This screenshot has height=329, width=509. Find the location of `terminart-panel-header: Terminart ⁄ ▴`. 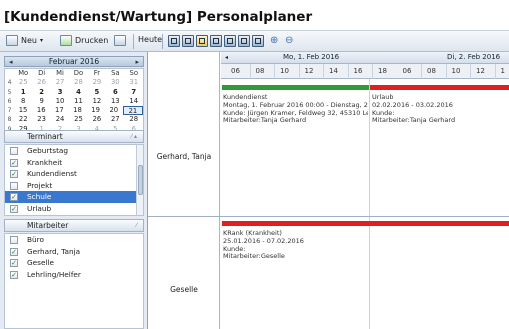

terminart-panel-header: Terminart ⁄ ▴ is located at coordinates (74, 136).